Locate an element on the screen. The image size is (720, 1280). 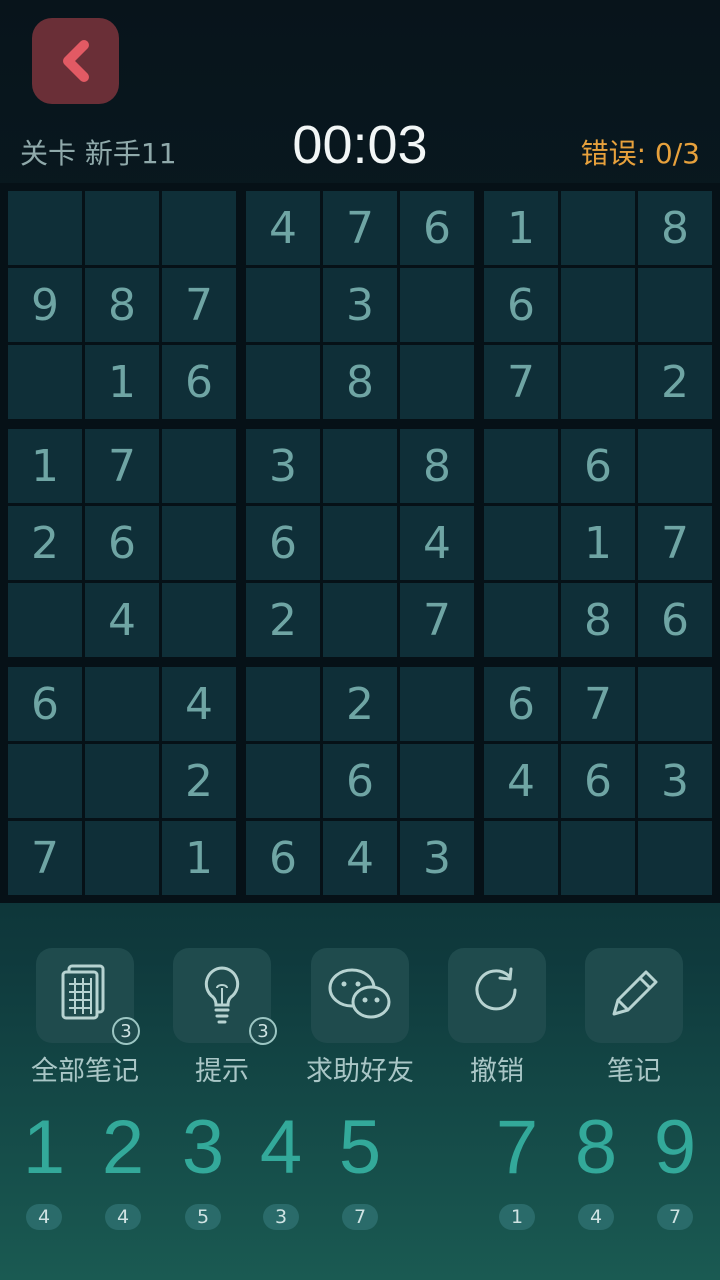
number-key: 35 is located at coordinates (203, 1170).